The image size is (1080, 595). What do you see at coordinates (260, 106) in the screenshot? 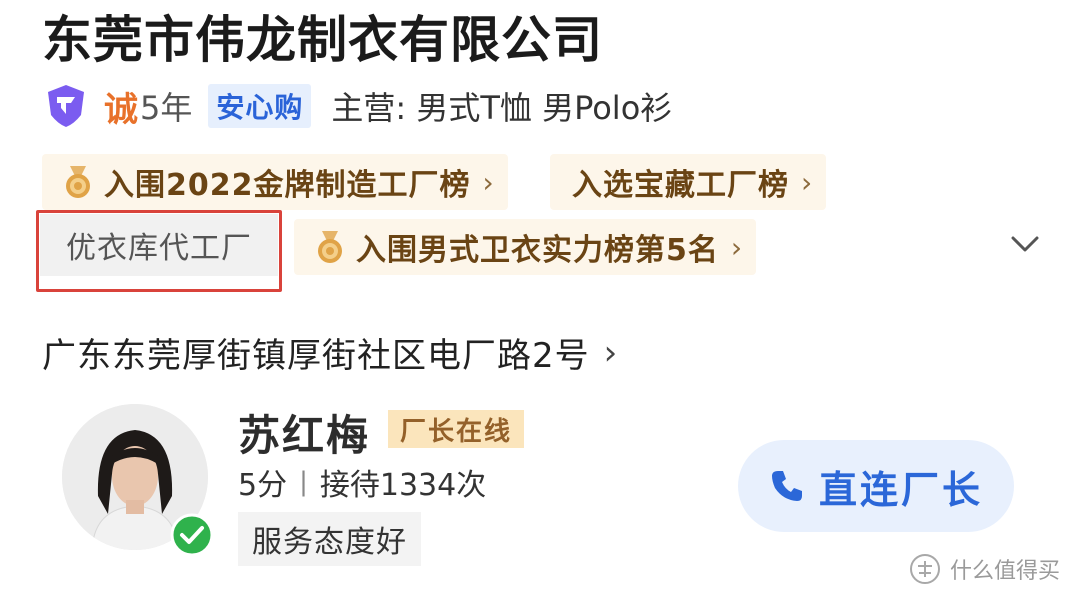
I see `anxin-badge: 安心购` at bounding box center [260, 106].